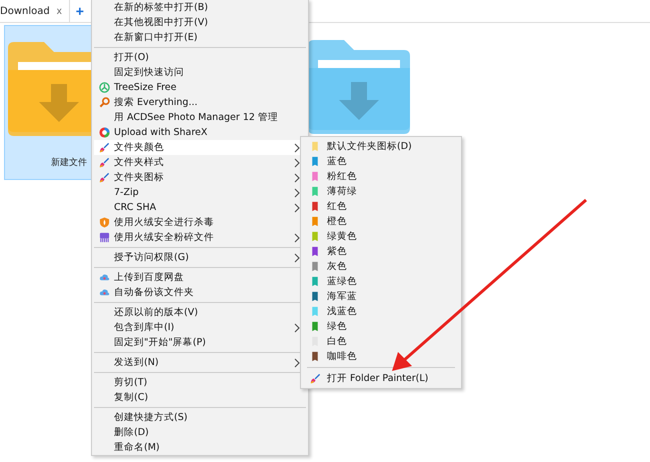  Describe the element at coordinates (200, 222) in the screenshot. I see `menu-item: 使用火绒安全进行杀毒` at that location.